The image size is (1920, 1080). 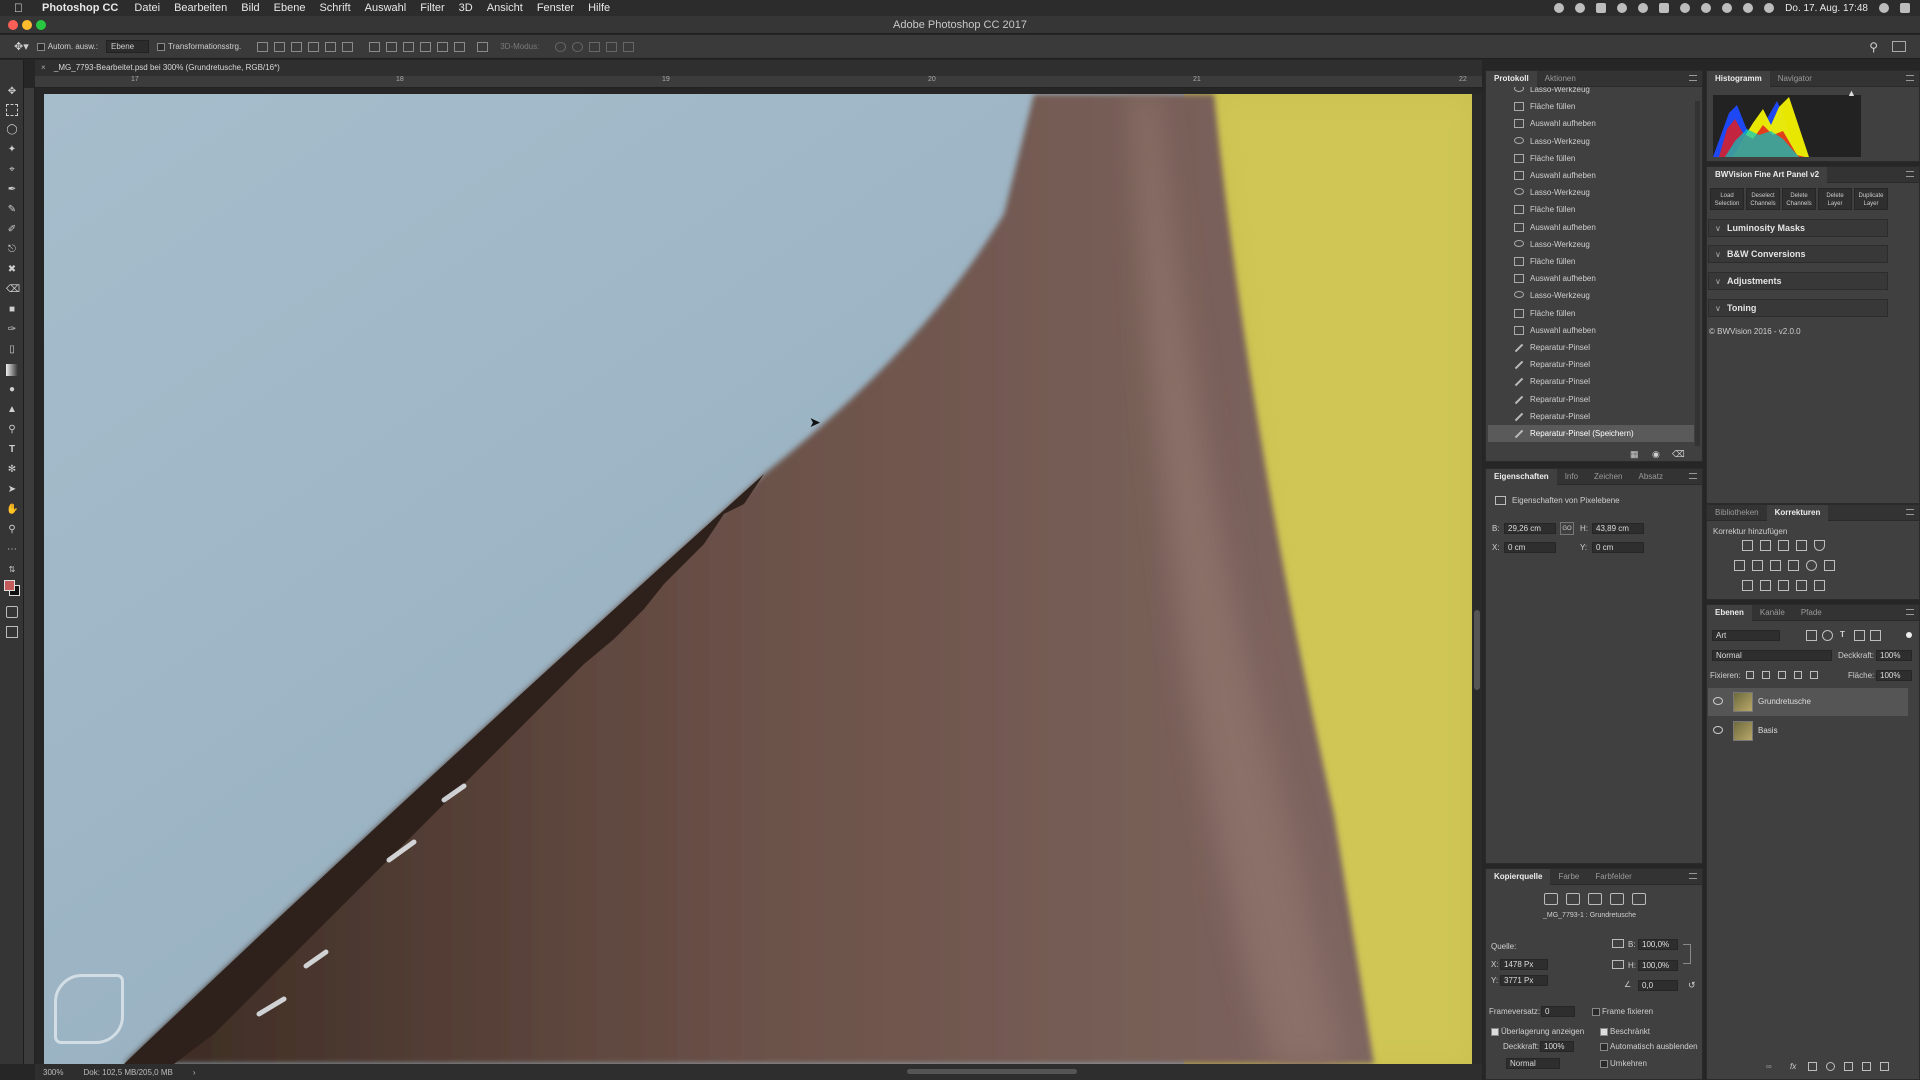 What do you see at coordinates (409, 46) in the screenshot?
I see `distribute-bottom-icon` at bounding box center [409, 46].